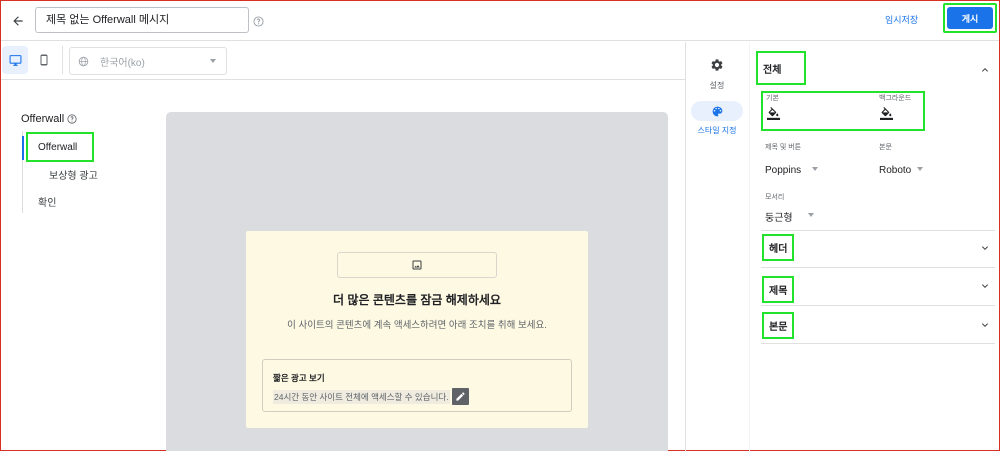 This screenshot has height=451, width=1000. I want to click on nav-heading: Offerwall, so click(49, 119).